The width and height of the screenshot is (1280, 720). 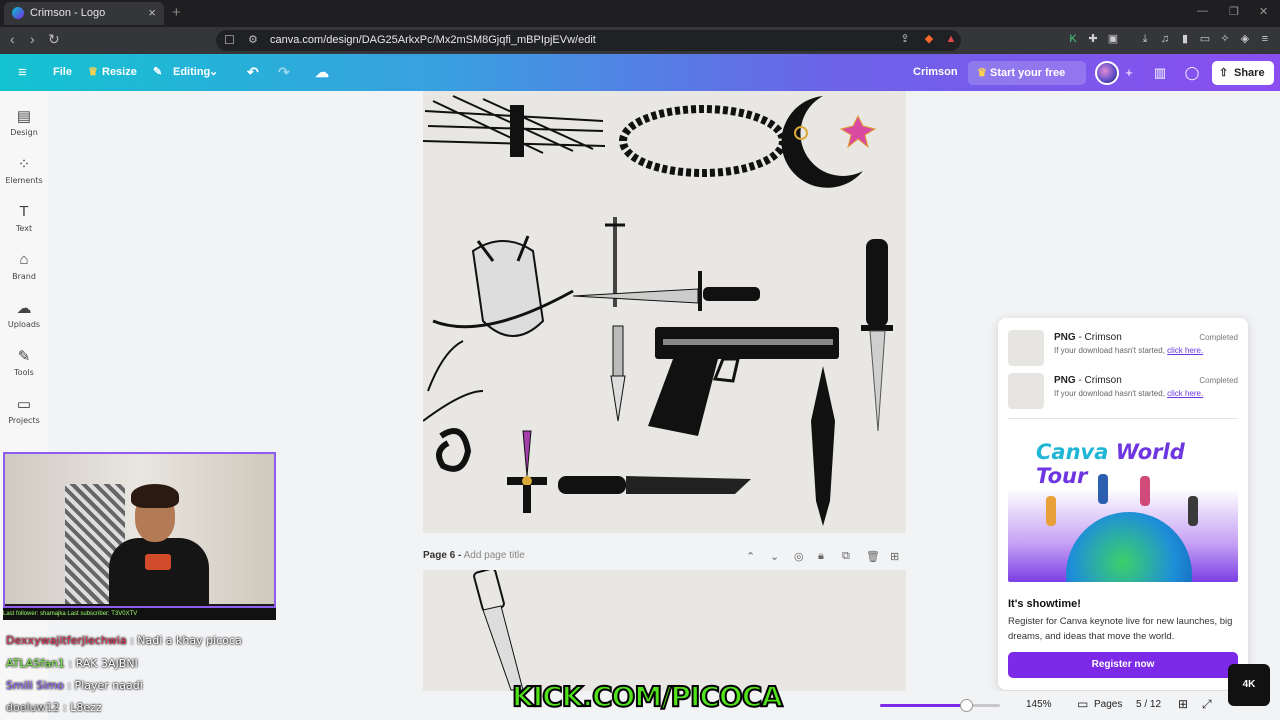 I want to click on add-page-icon: ⊞, so click(x=894, y=556).